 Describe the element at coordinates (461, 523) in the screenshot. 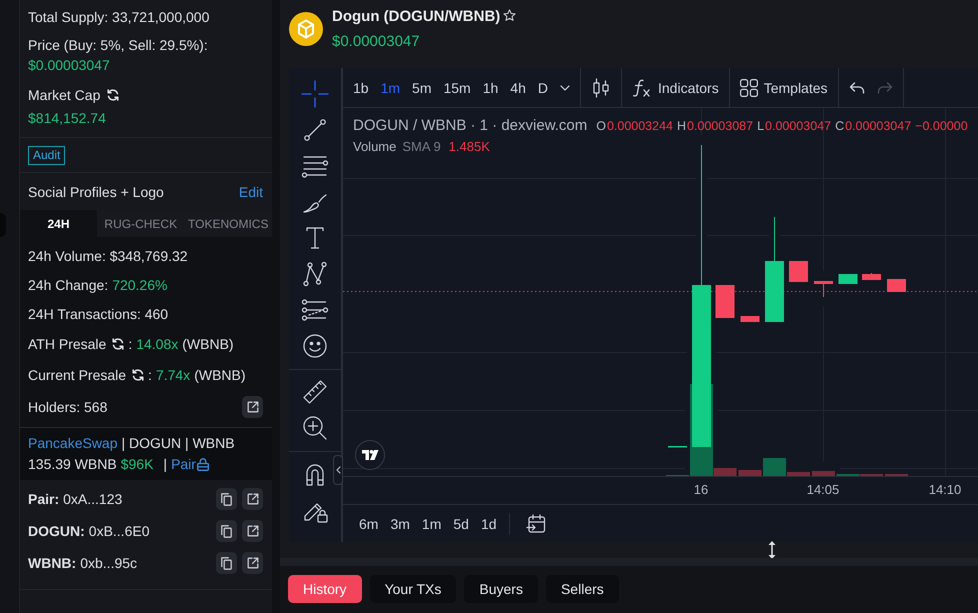

I see `range-button: 5d` at that location.